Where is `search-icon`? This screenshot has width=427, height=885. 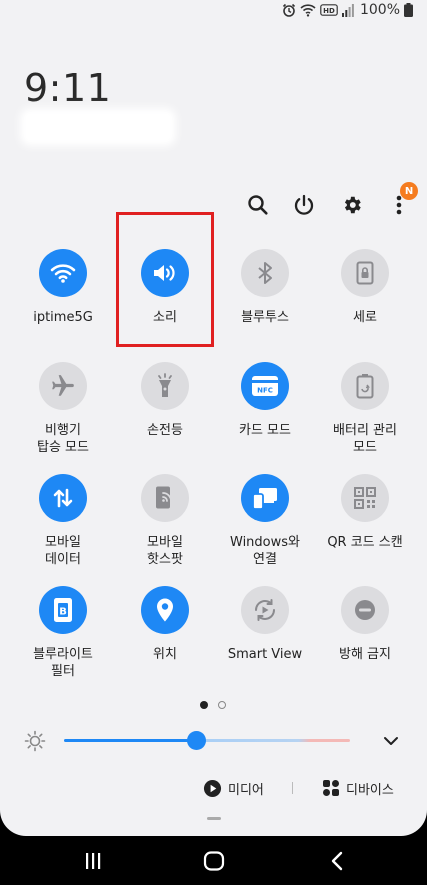
search-icon is located at coordinates (258, 205).